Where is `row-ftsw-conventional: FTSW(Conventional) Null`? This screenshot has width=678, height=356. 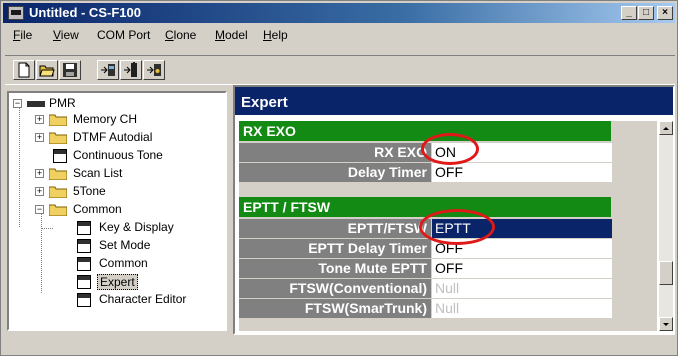 row-ftsw-conventional: FTSW(Conventional) Null is located at coordinates (448, 289).